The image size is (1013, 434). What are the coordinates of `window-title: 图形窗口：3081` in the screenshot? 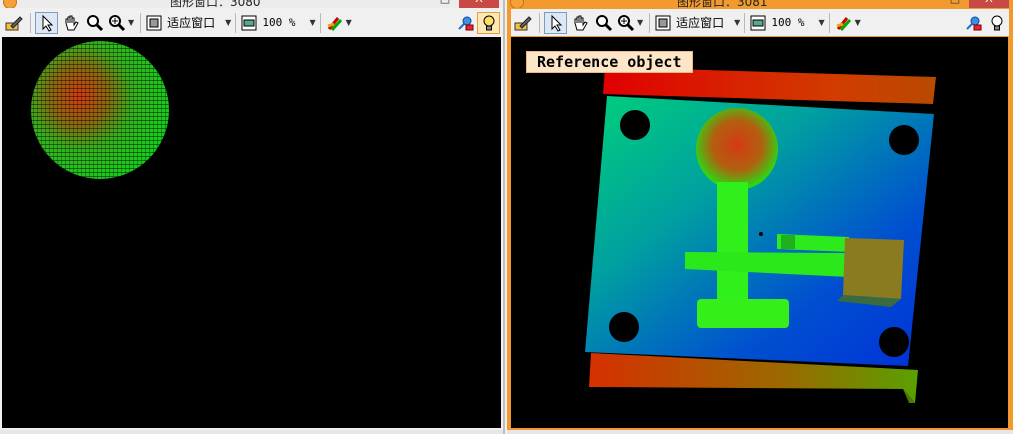 It's located at (722, 4).